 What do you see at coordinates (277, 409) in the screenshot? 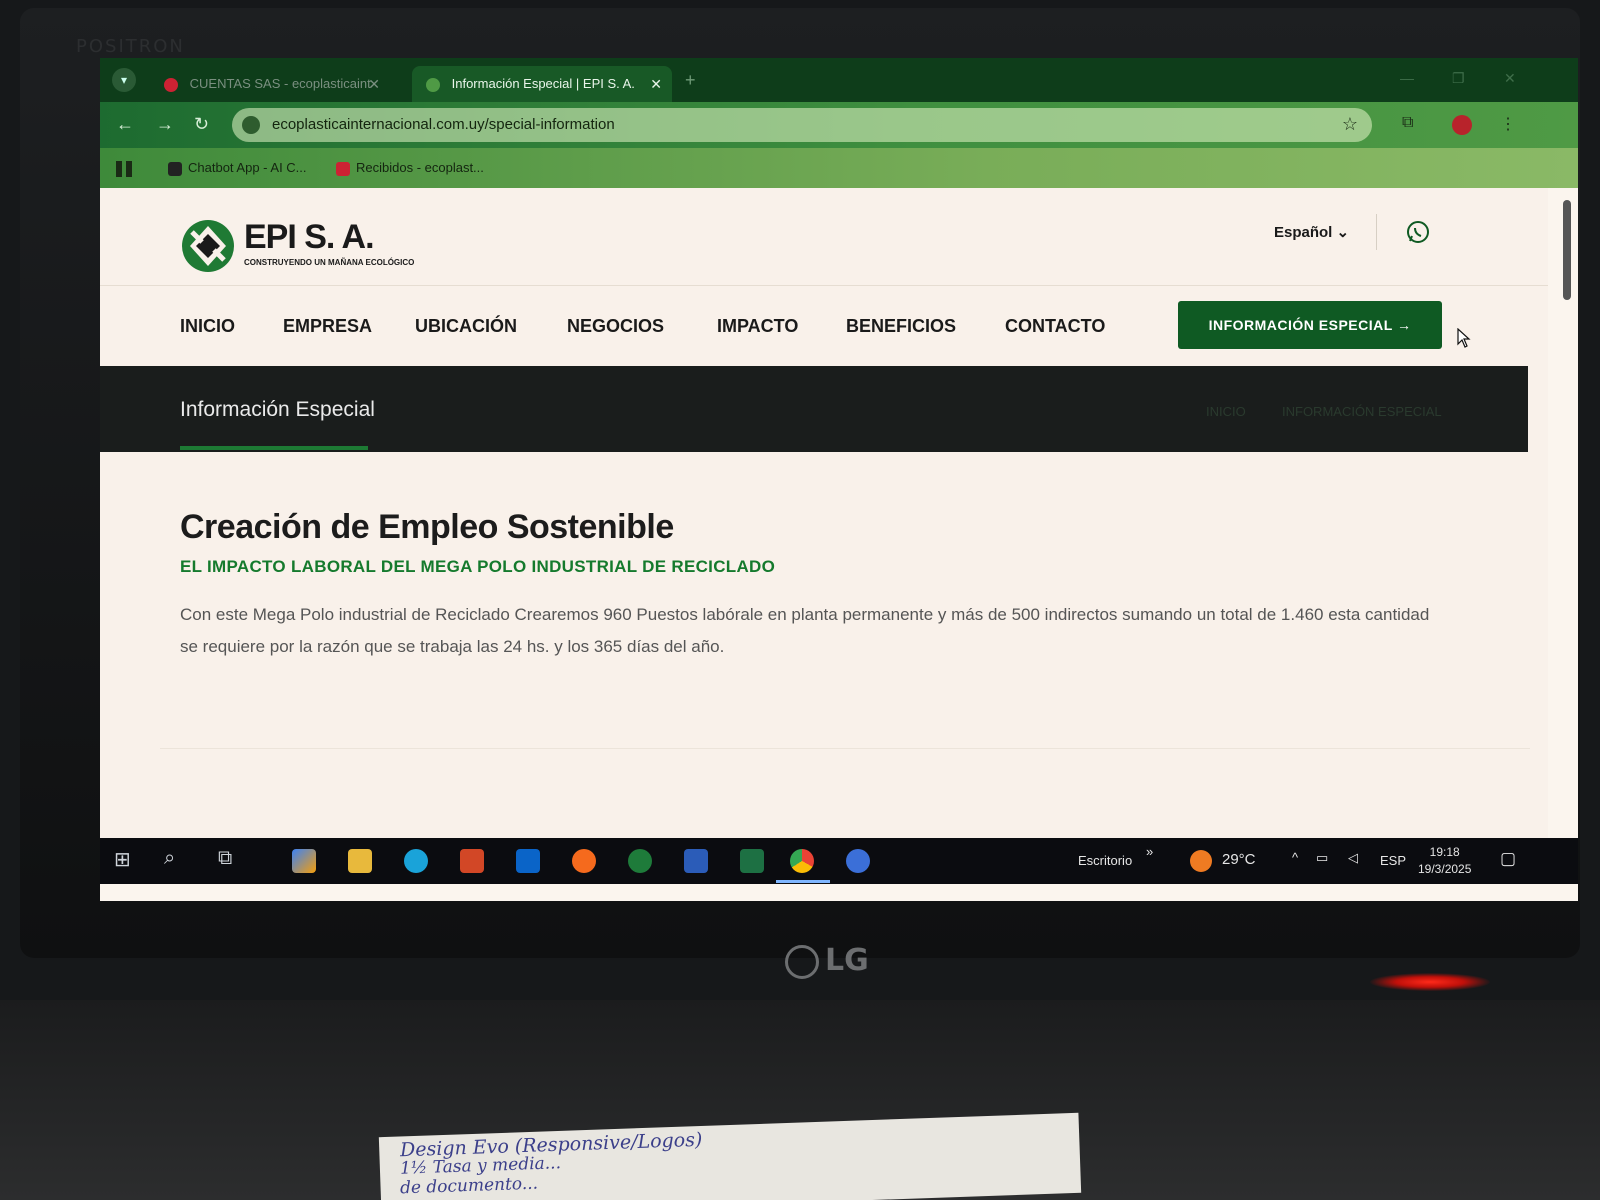
I see `page-title: Información Especial` at bounding box center [277, 409].